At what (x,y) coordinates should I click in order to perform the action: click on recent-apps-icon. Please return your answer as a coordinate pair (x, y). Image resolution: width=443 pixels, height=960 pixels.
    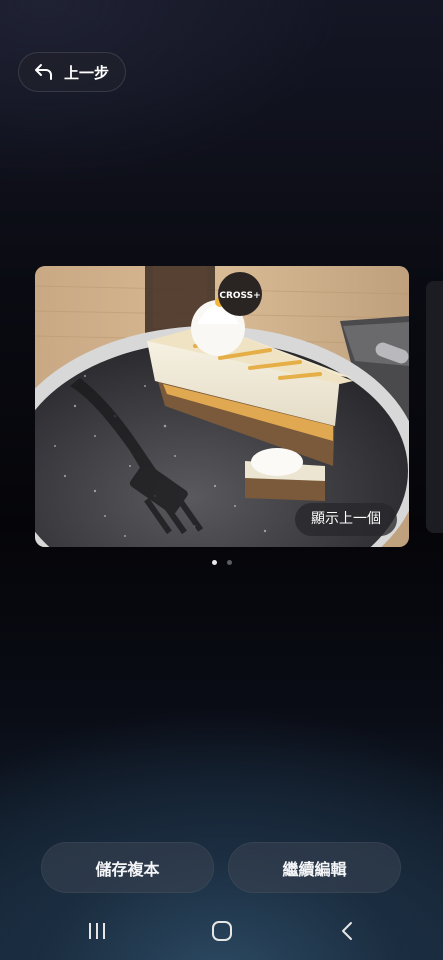
    Looking at the image, I should click on (97, 933).